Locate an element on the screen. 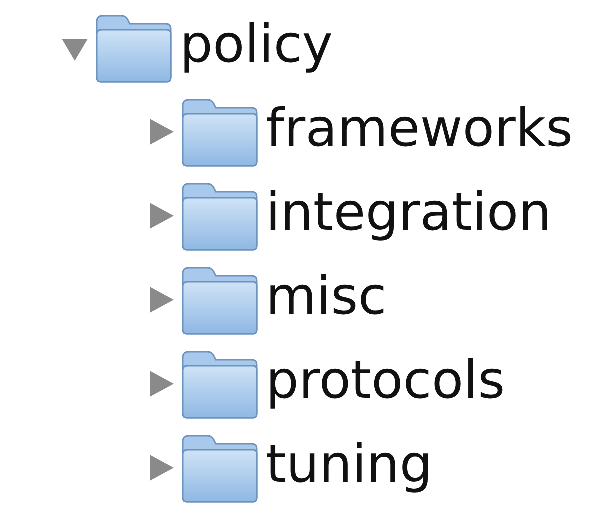  folder-name: misc is located at coordinates (326, 300).